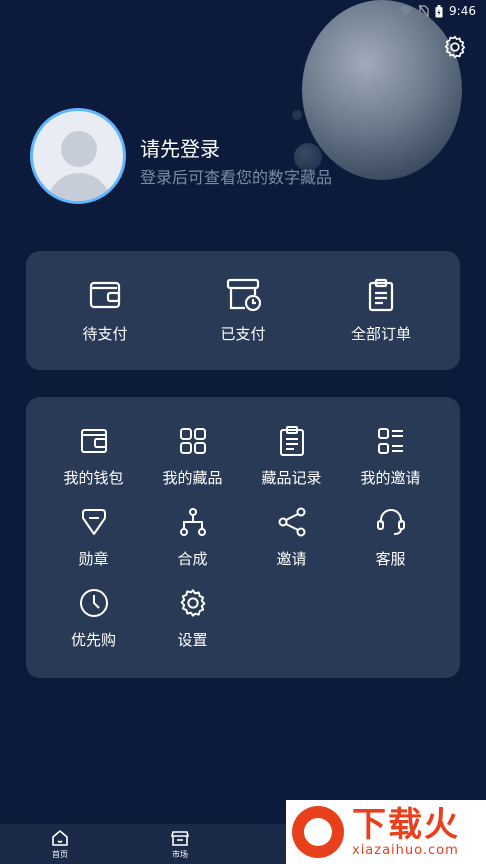 Image resolution: width=486 pixels, height=864 pixels. What do you see at coordinates (93, 603) in the screenshot?
I see `clock-icon` at bounding box center [93, 603].